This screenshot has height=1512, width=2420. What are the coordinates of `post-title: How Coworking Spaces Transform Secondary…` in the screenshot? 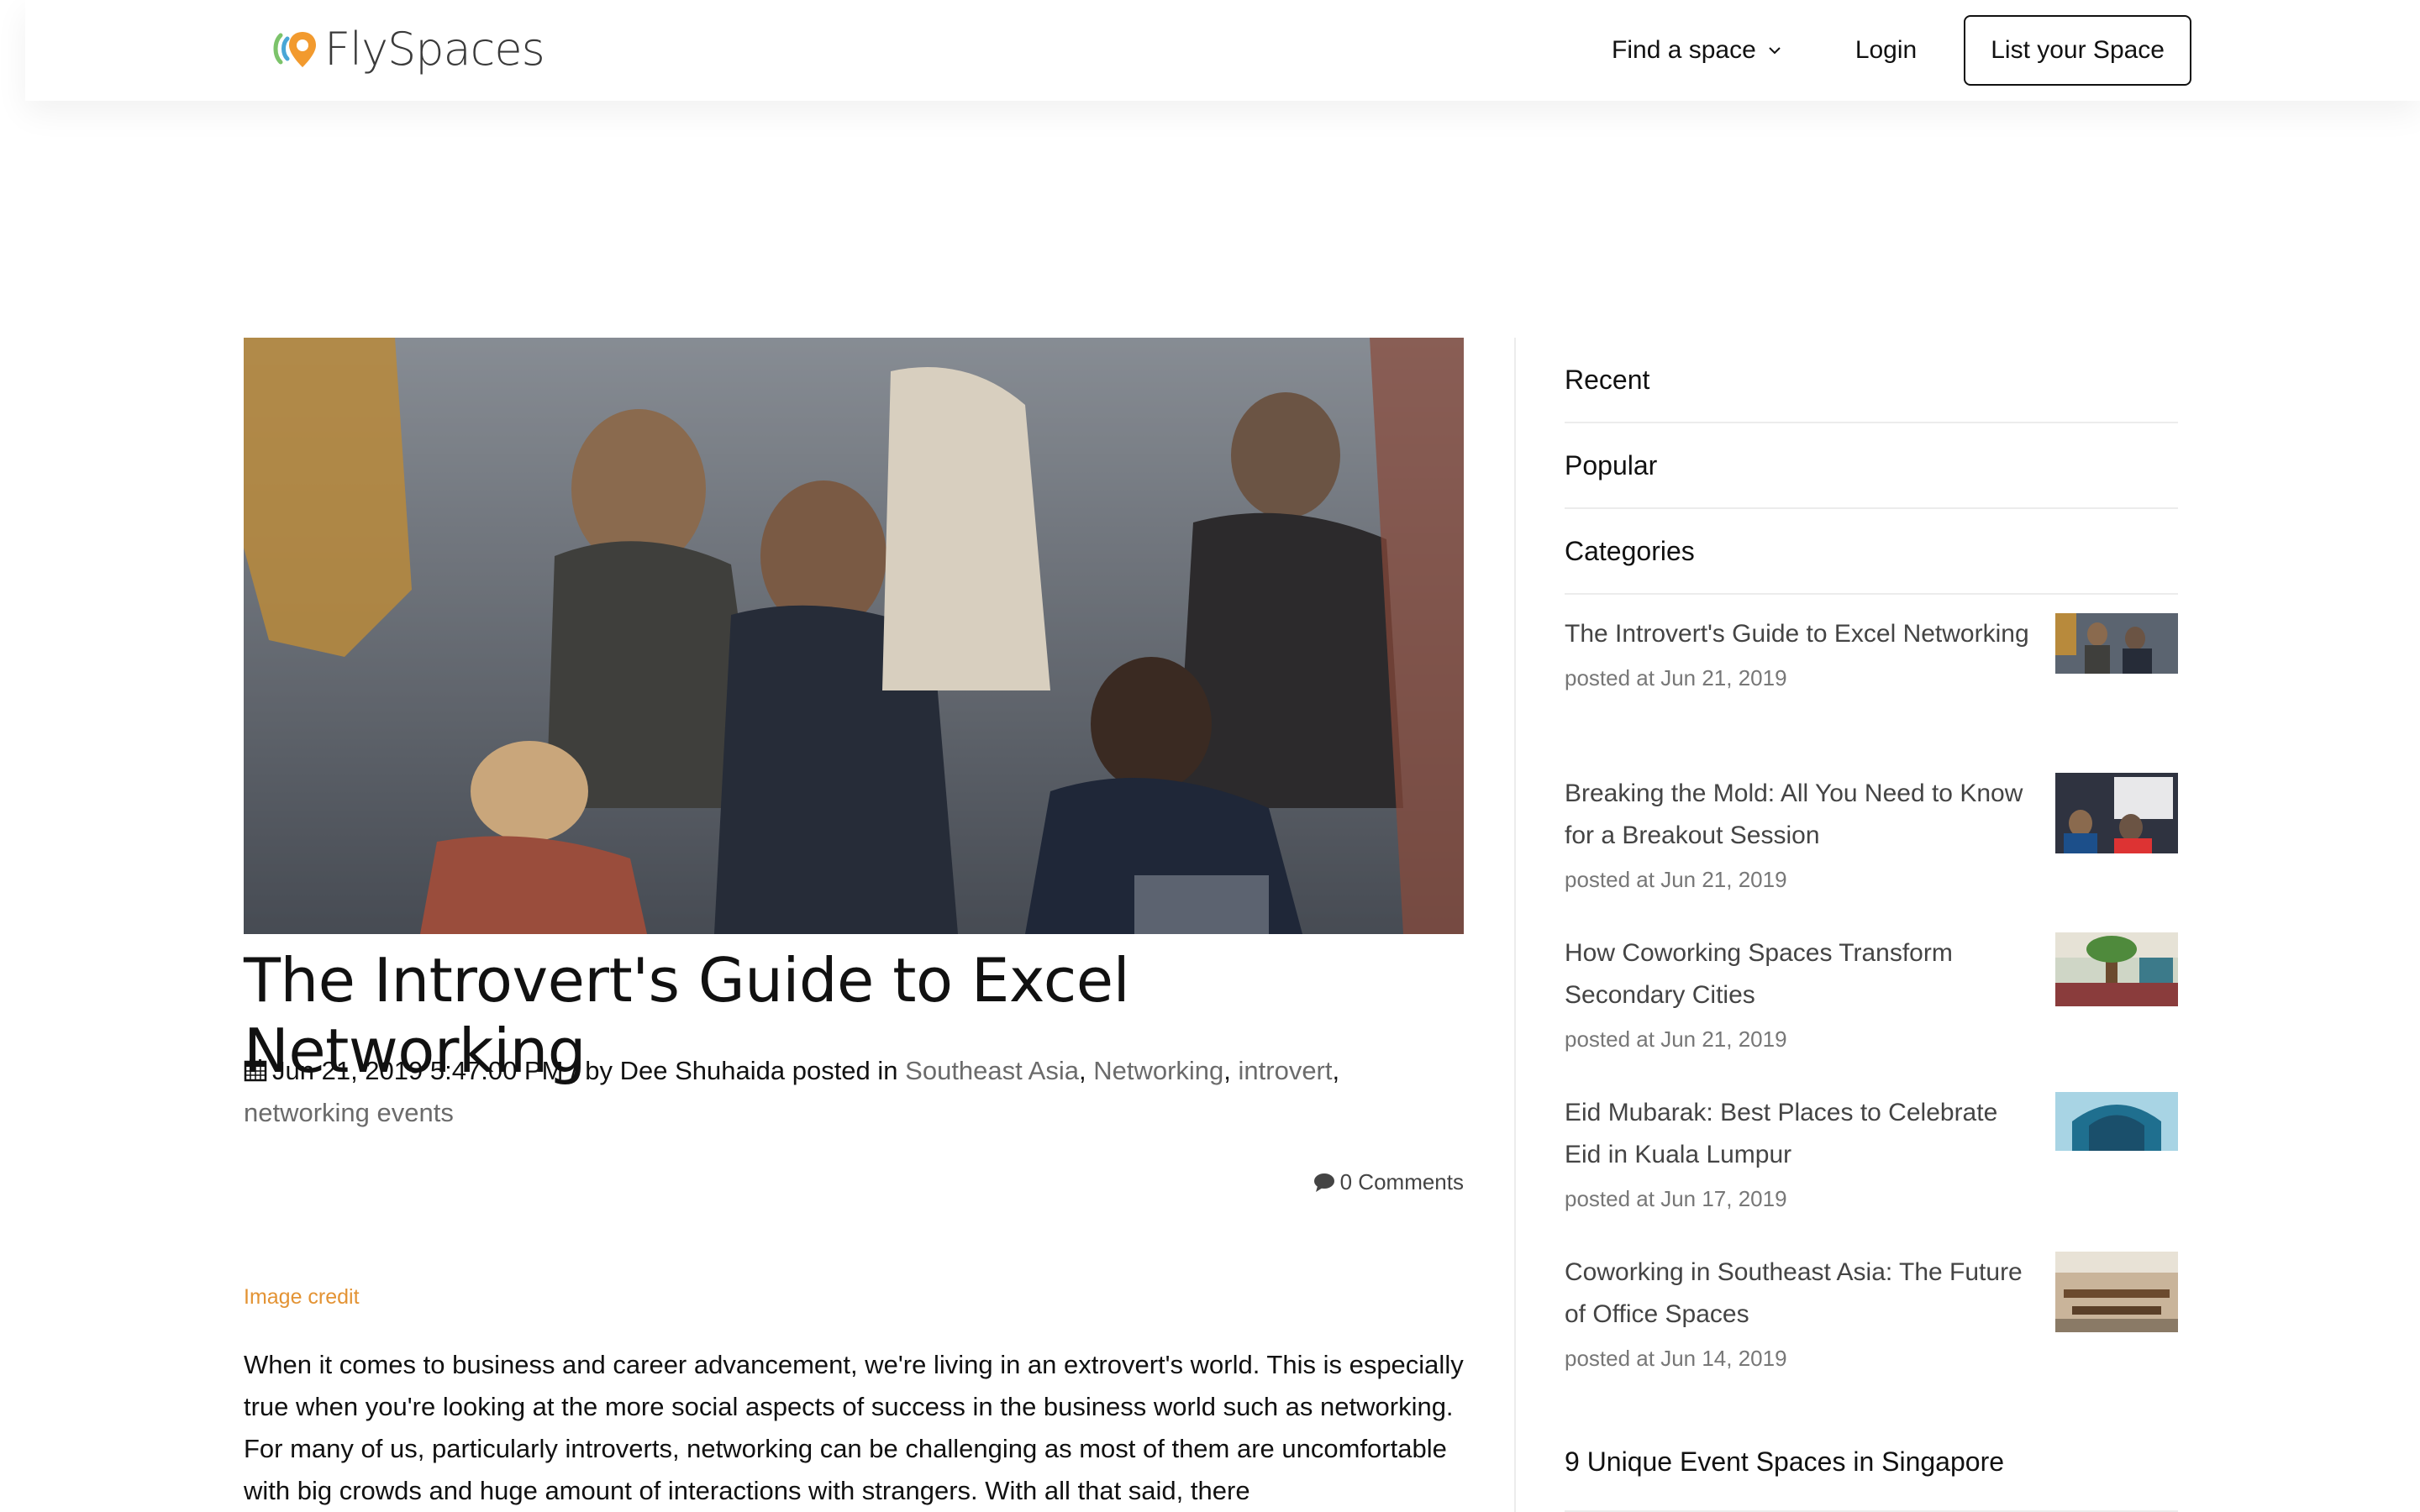 It's located at (1800, 974).